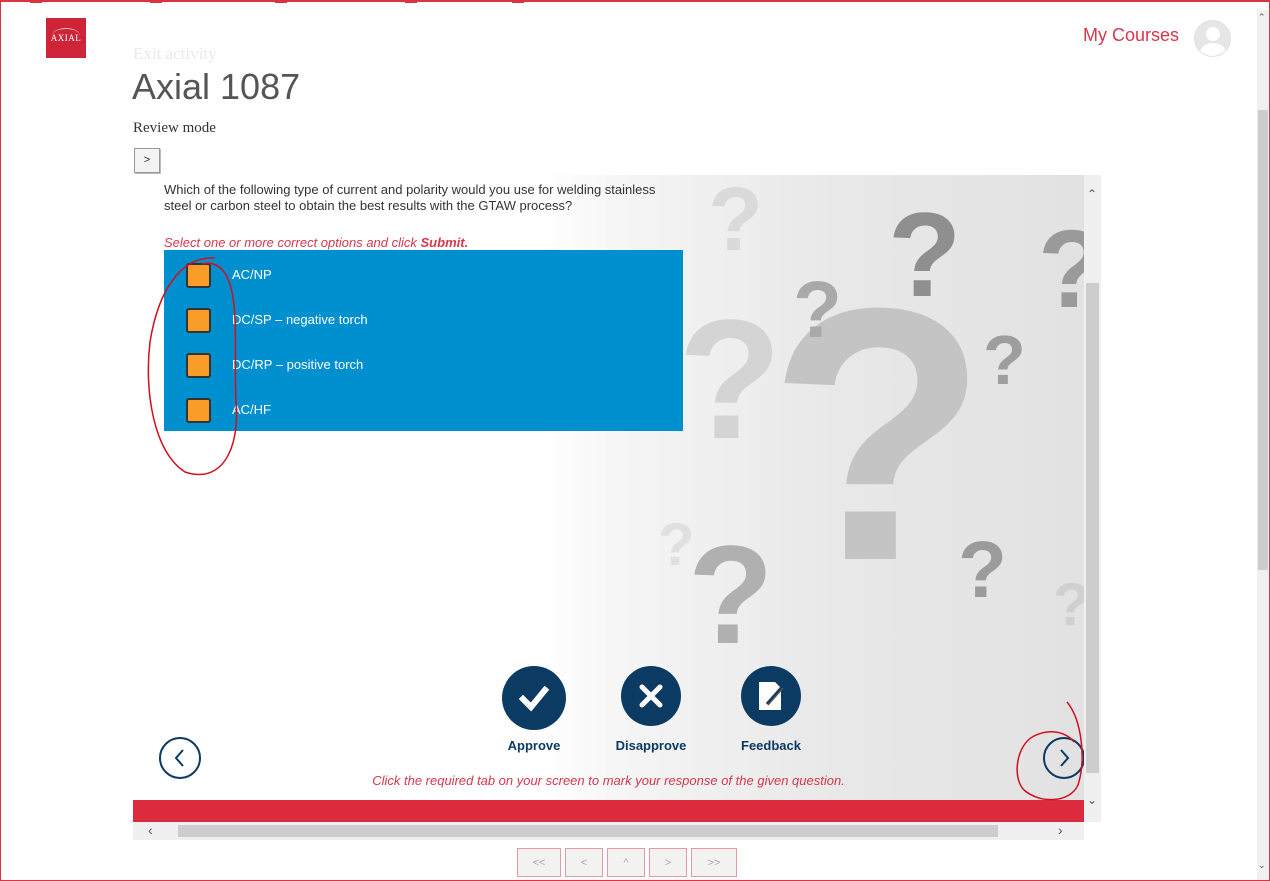 This screenshot has width=1270, height=881. Describe the element at coordinates (252, 274) in the screenshot. I see `option-label: AC/NP` at that location.